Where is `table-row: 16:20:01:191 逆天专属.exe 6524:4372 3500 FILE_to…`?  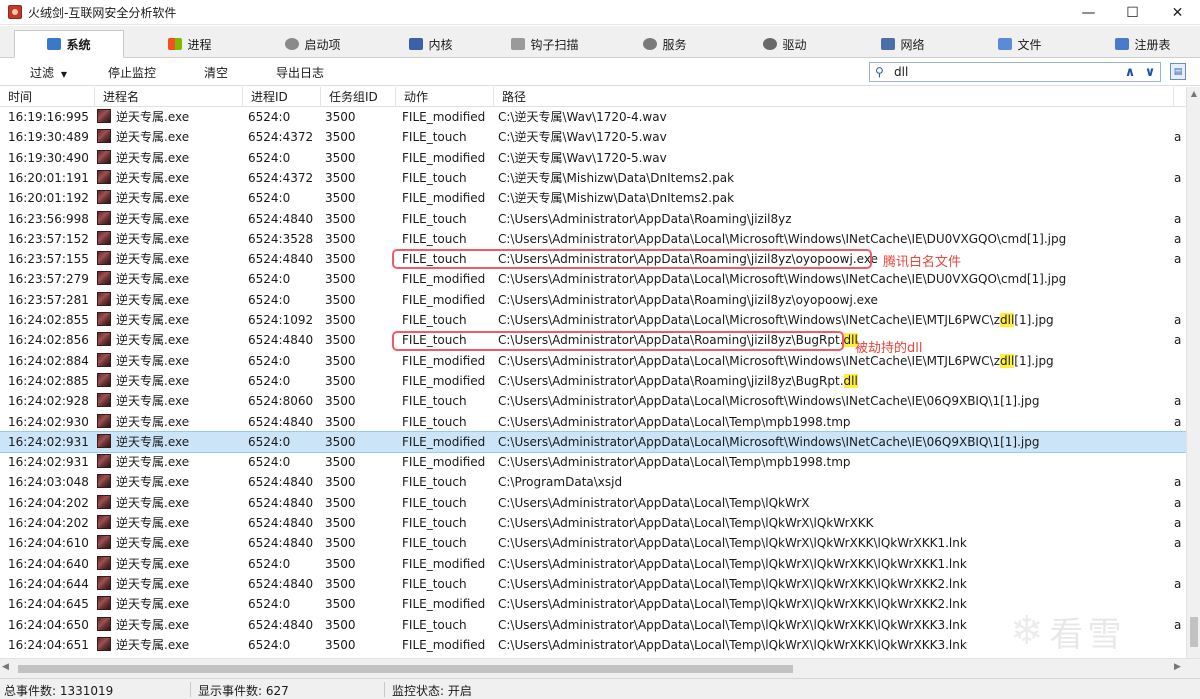 table-row: 16:20:01:191 逆天专属.exe 6524:4372 3500 FILE_to… is located at coordinates (593, 178).